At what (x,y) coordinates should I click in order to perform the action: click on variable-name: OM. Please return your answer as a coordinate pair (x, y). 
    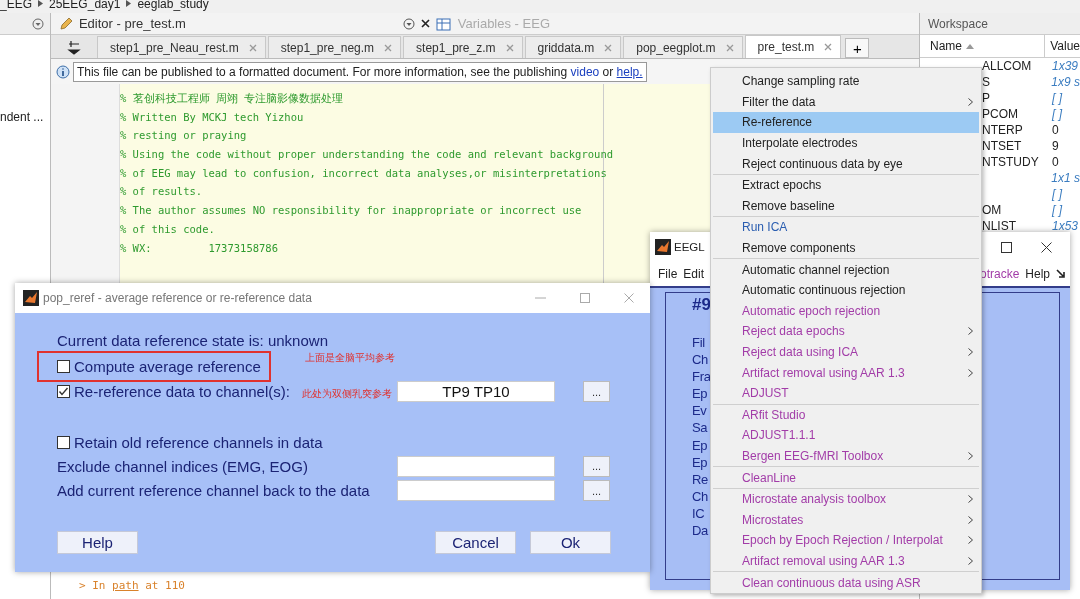
    Looking at the image, I should click on (992, 210).